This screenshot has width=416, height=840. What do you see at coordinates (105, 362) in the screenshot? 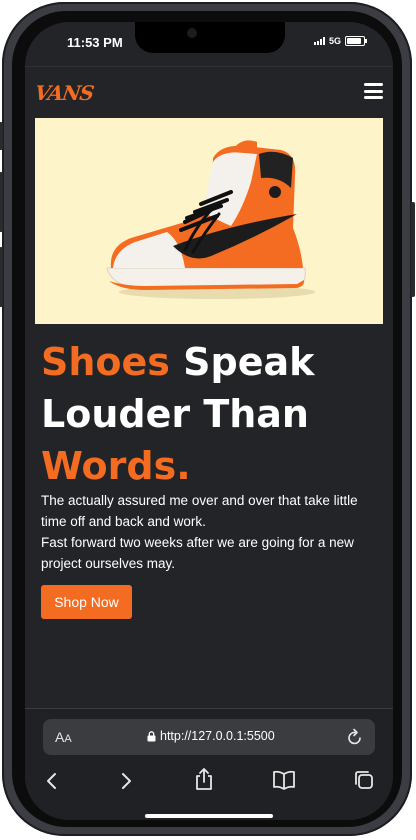
I see `heading-accent-shoes: Shoes` at bounding box center [105, 362].